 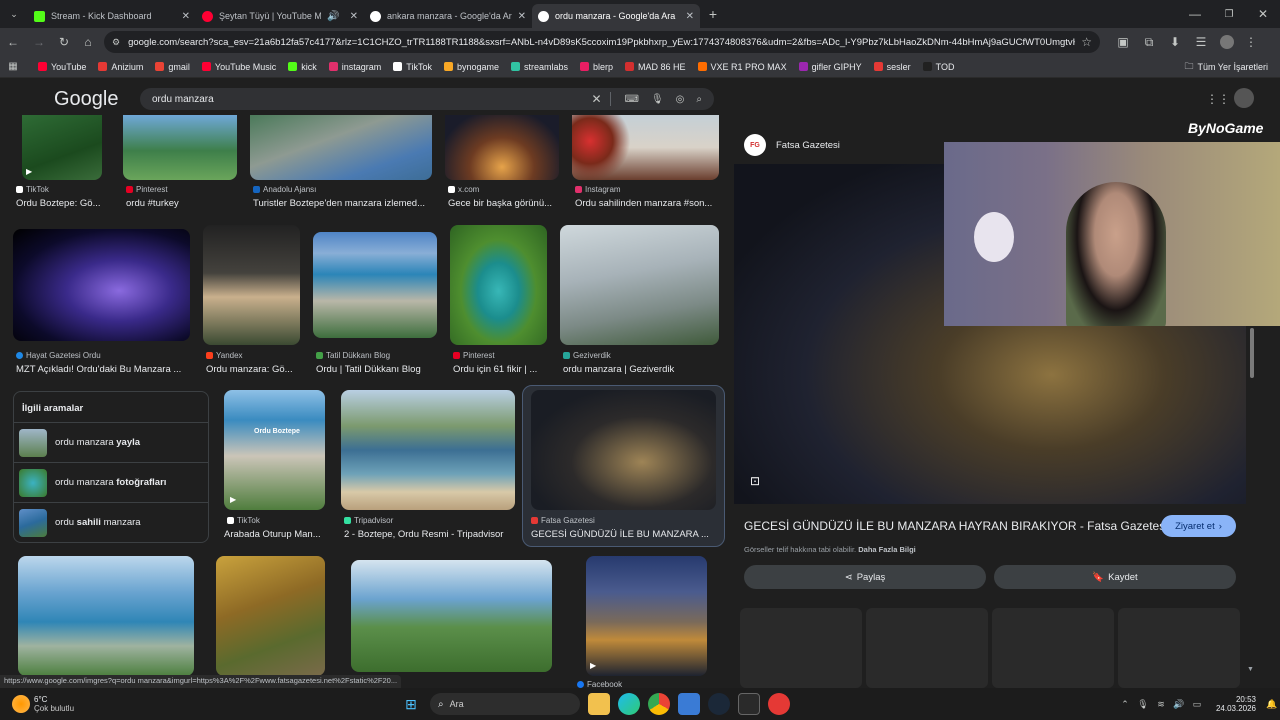 What do you see at coordinates (238, 67) in the screenshot?
I see `bookmark-item: YouTube Music` at bounding box center [238, 67].